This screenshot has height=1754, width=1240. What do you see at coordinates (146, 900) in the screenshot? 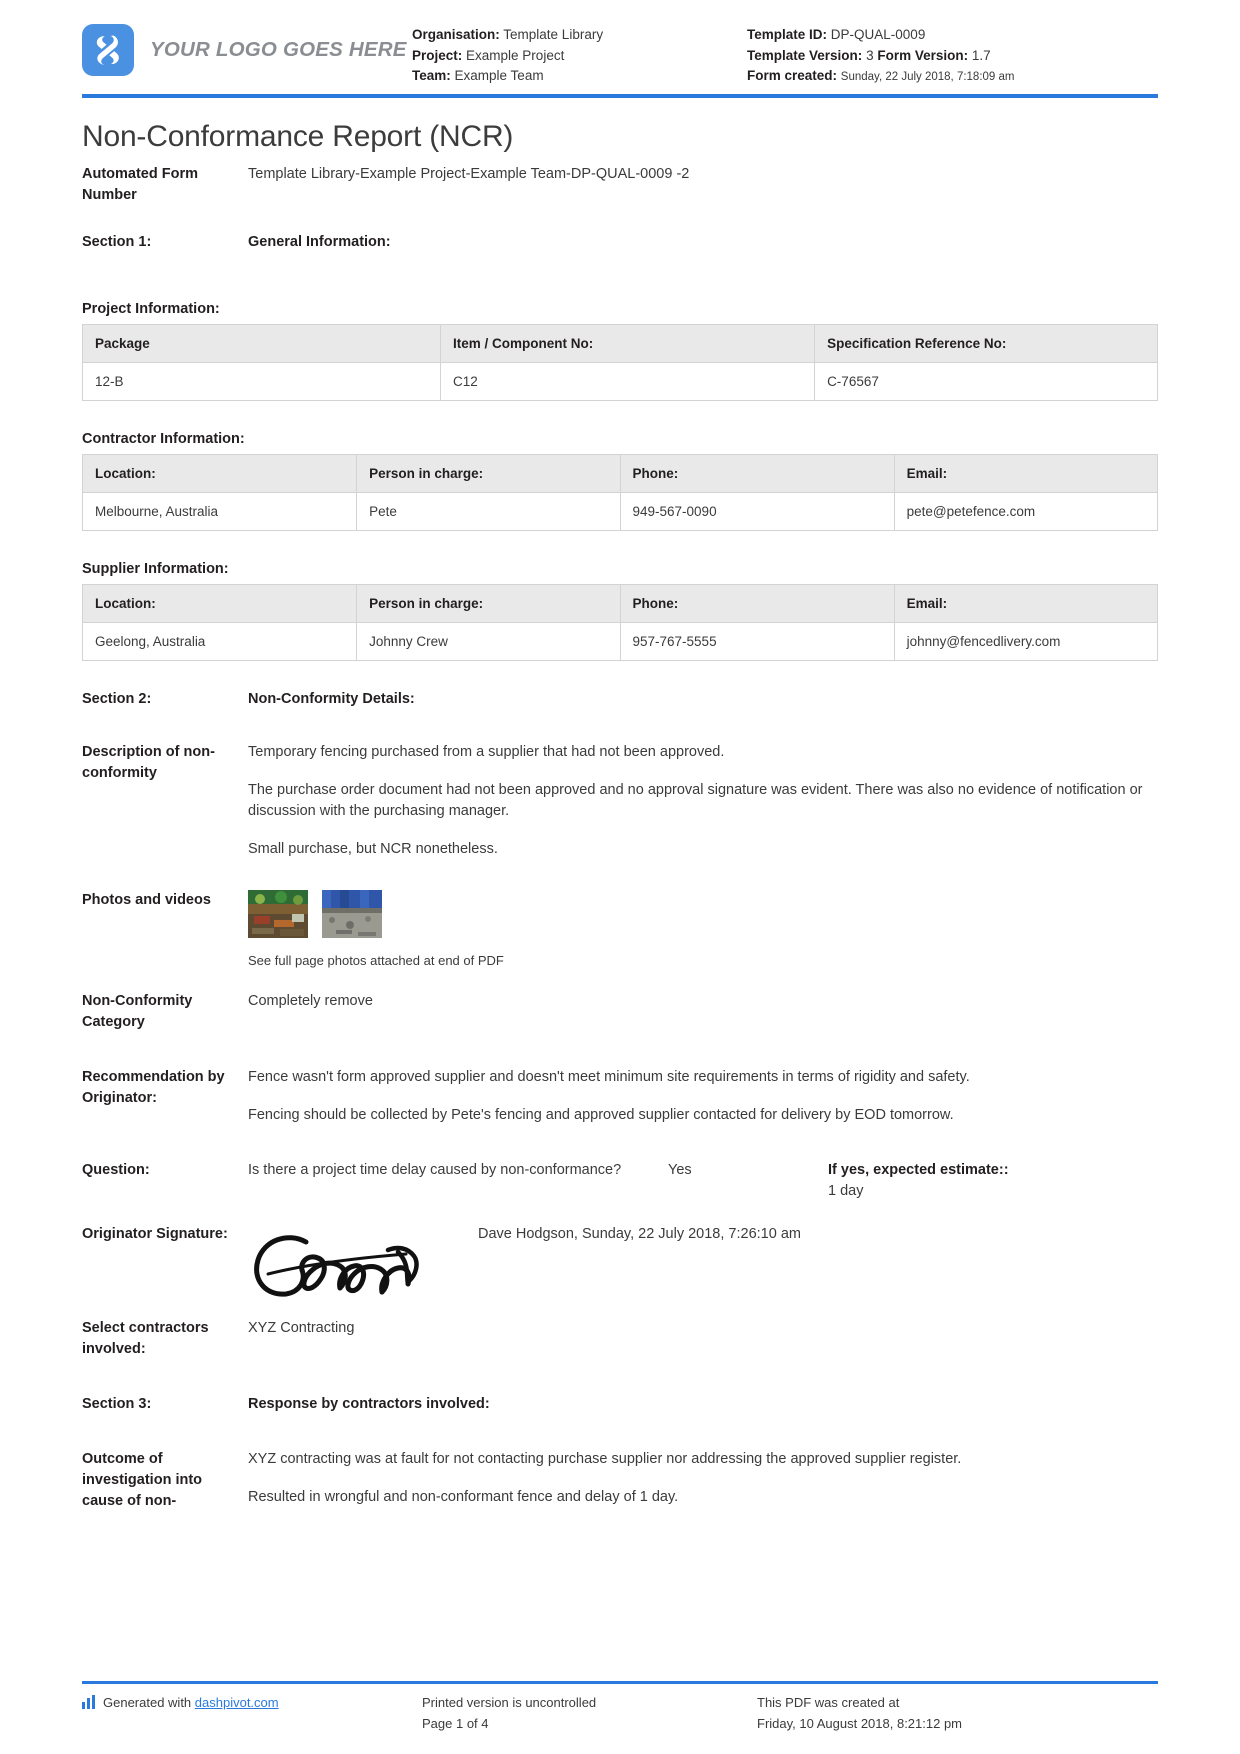
I see `photos-label: Photos and videos` at bounding box center [146, 900].